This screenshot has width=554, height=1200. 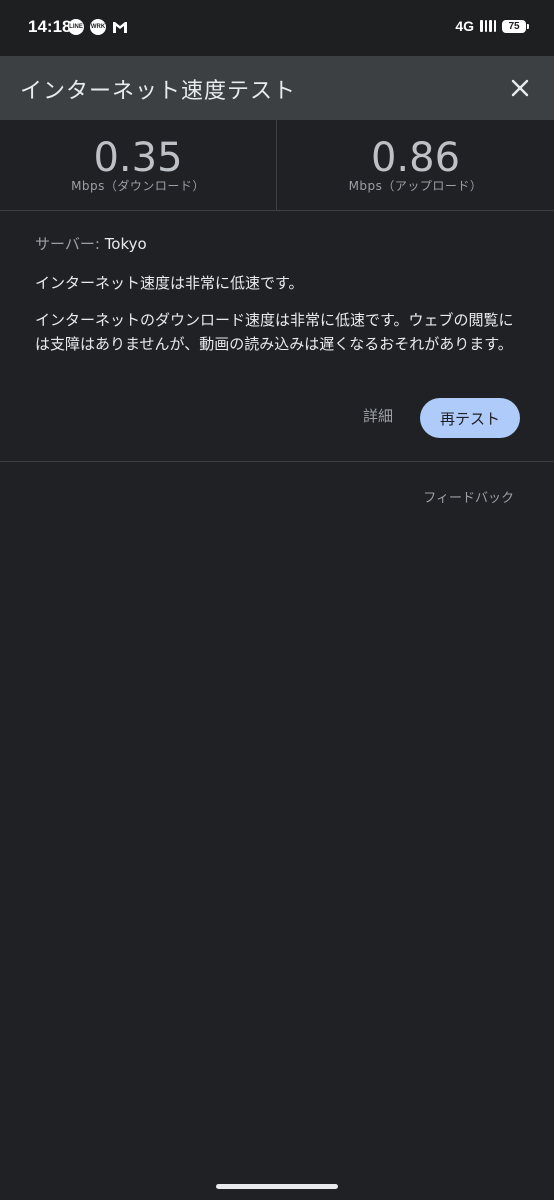 I want to click on divider, so click(x=277, y=461).